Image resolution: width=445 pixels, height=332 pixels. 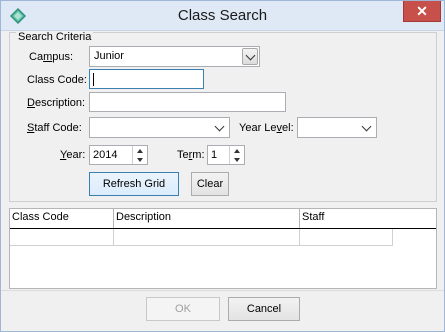 I want to click on close-button: ✕, so click(x=422, y=11).